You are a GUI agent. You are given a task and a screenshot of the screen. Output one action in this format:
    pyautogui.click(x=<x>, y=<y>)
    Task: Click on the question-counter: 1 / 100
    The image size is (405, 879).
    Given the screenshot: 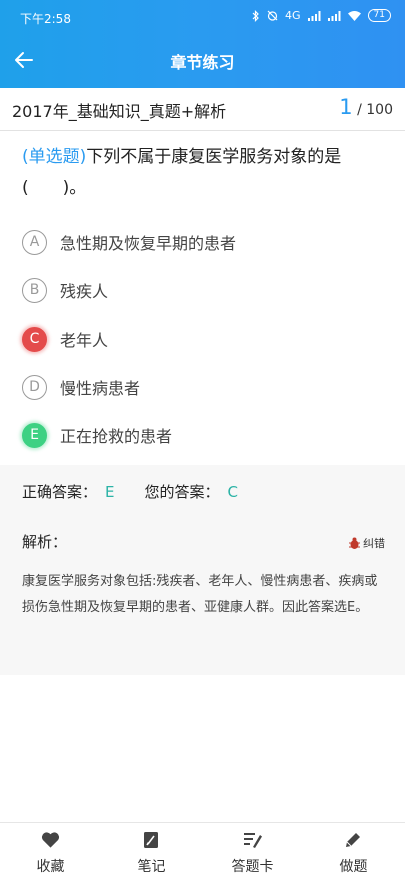 What is the action you would take?
    pyautogui.click(x=366, y=107)
    